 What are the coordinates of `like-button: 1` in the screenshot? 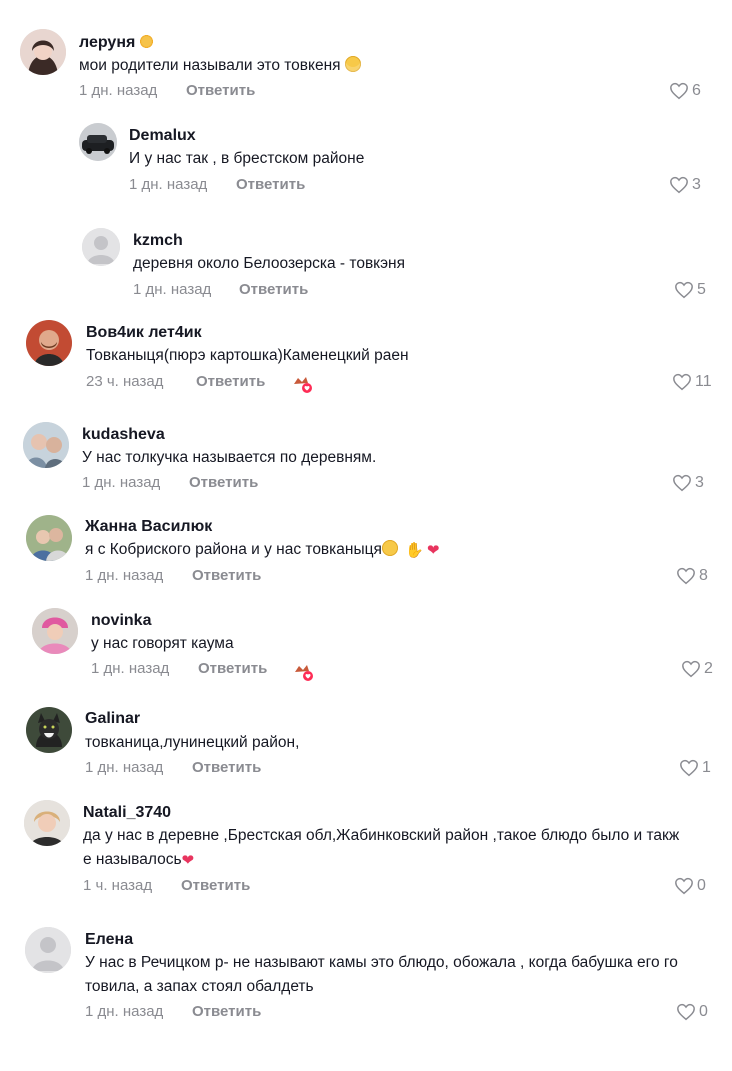 It's located at (695, 768).